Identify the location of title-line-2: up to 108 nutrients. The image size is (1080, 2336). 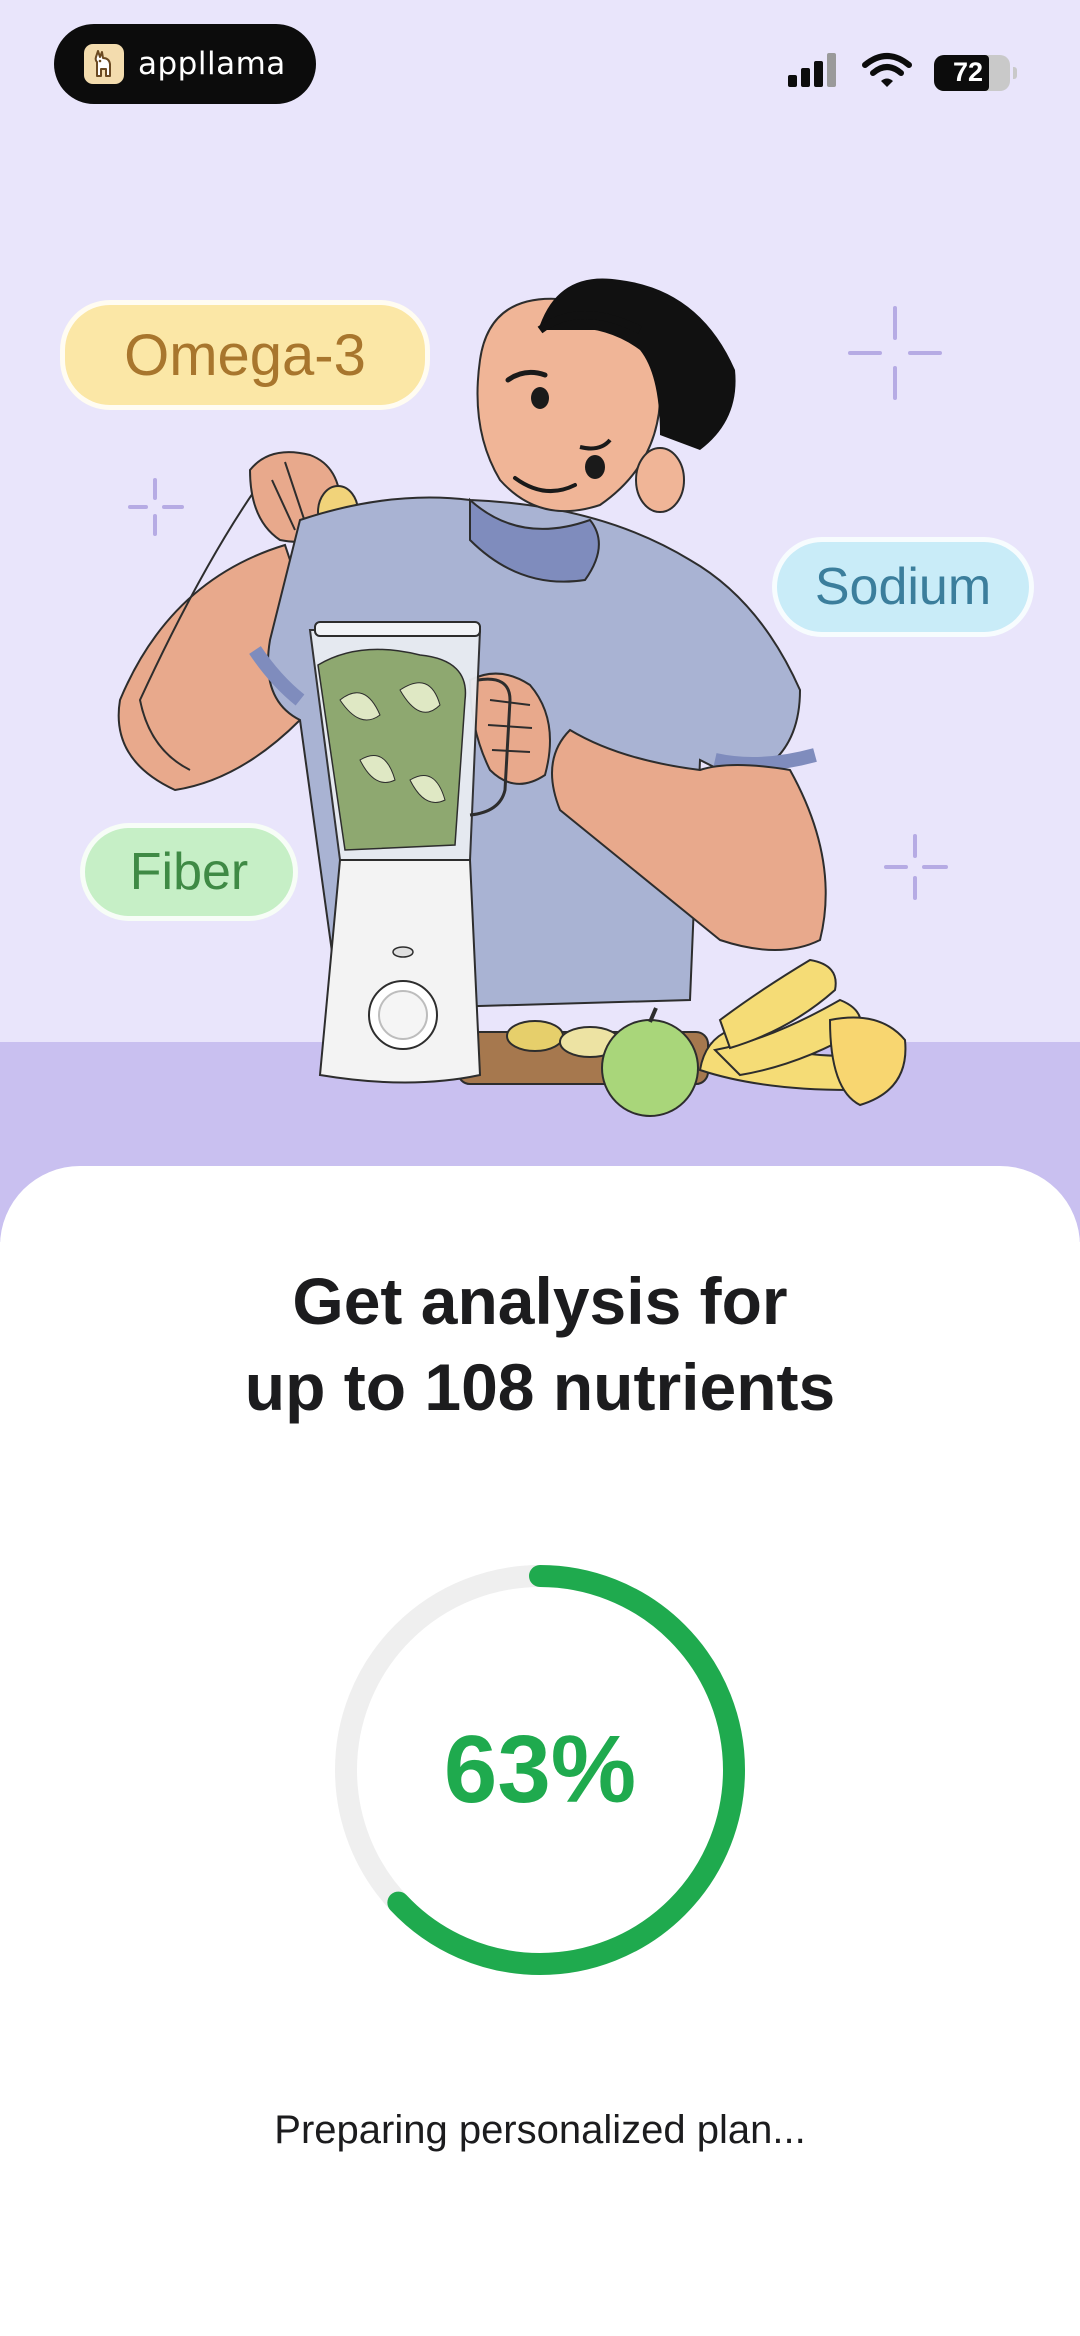
(540, 1387).